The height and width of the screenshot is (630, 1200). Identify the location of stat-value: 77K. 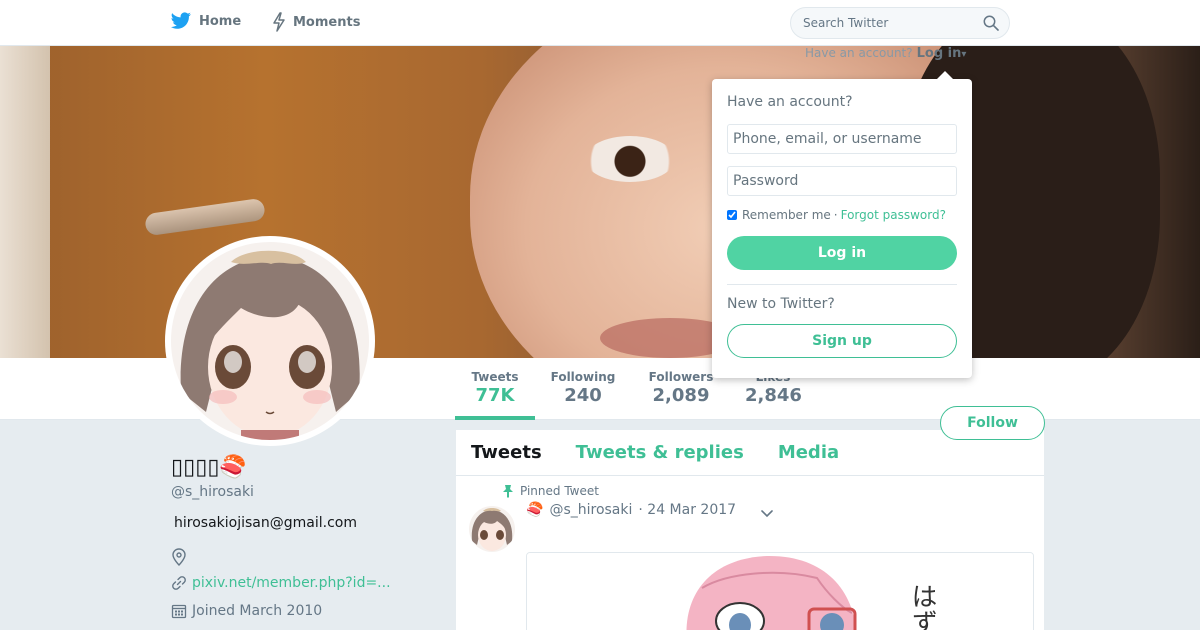
(495, 395).